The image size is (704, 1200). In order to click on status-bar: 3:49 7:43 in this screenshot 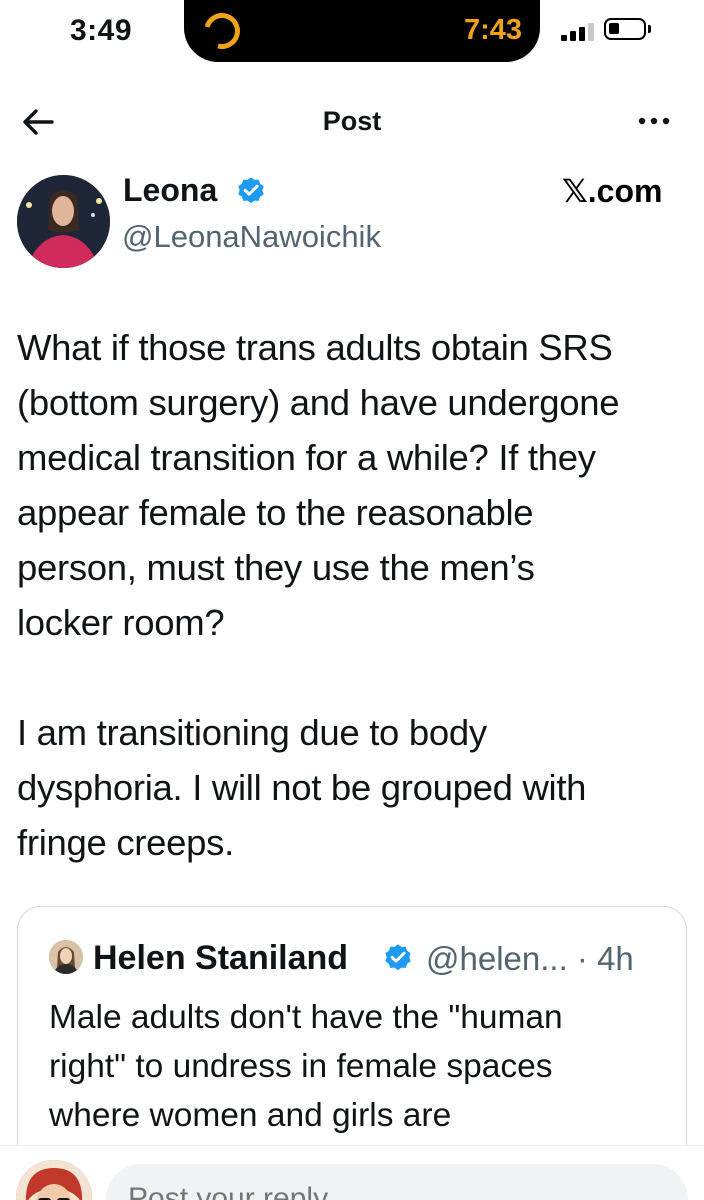, I will do `click(352, 31)`.